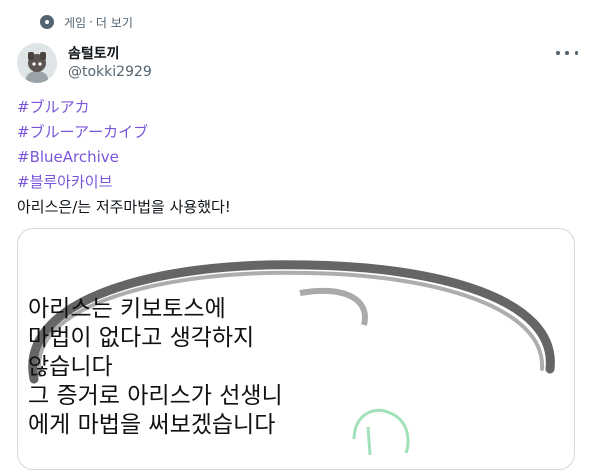  I want to click on context-label: 게임, so click(75, 22).